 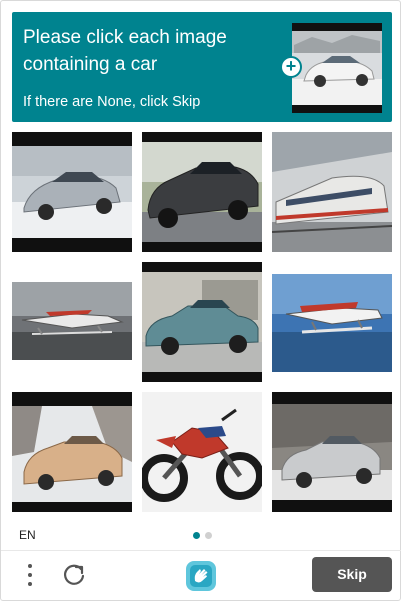 I want to click on more-vertical-icon, so click(x=30, y=575).